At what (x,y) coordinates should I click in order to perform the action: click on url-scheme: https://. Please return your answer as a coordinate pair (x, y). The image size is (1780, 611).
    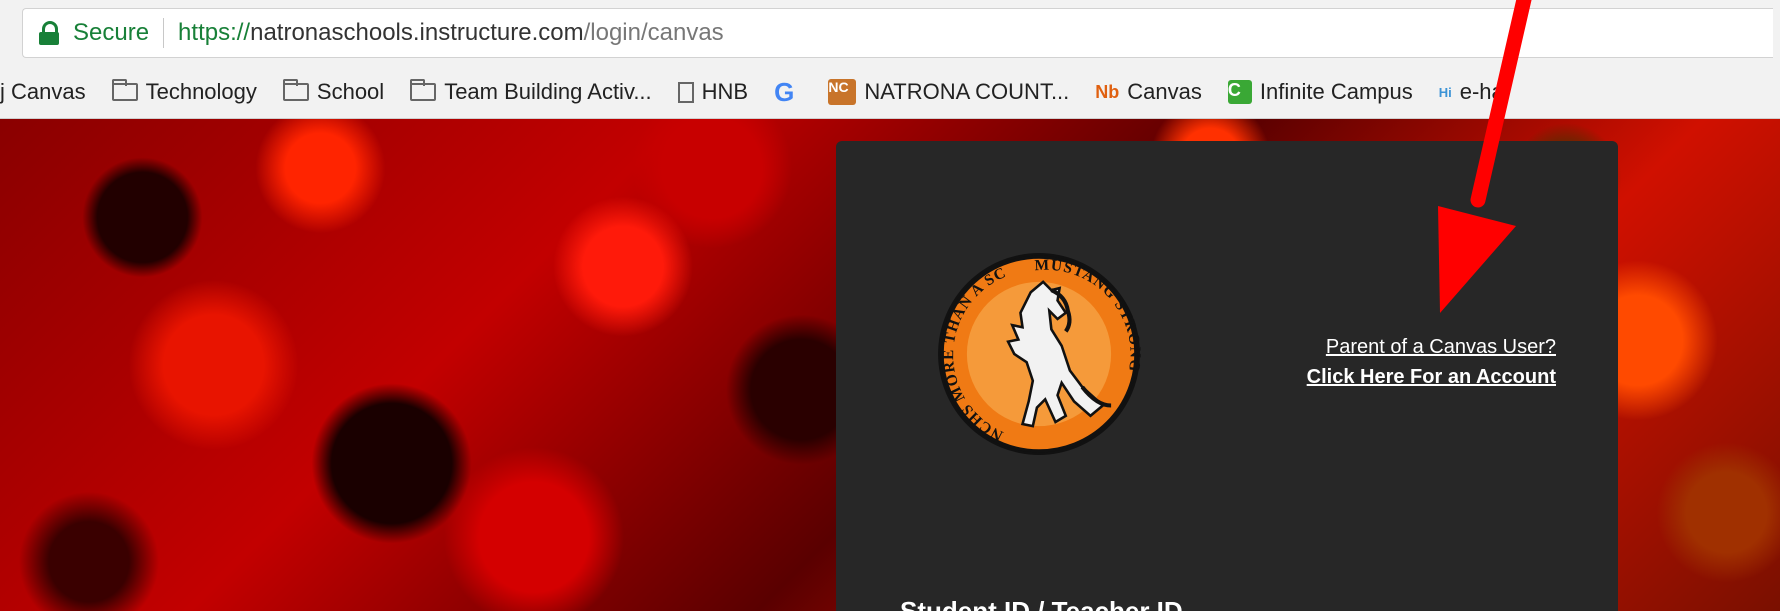
    Looking at the image, I should click on (214, 32).